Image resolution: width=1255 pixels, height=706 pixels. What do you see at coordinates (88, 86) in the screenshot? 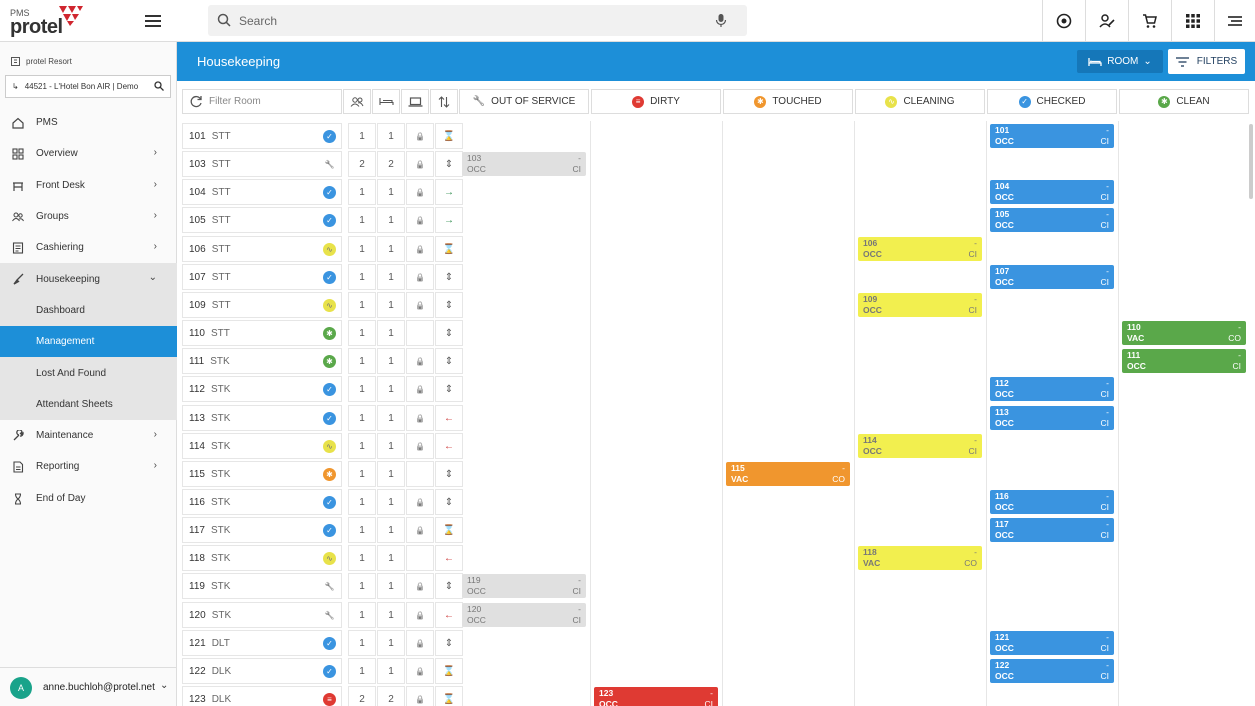
I see `hotel-selector: ↳ 44521 - L'Hotel Bon AIR | Demo` at bounding box center [88, 86].